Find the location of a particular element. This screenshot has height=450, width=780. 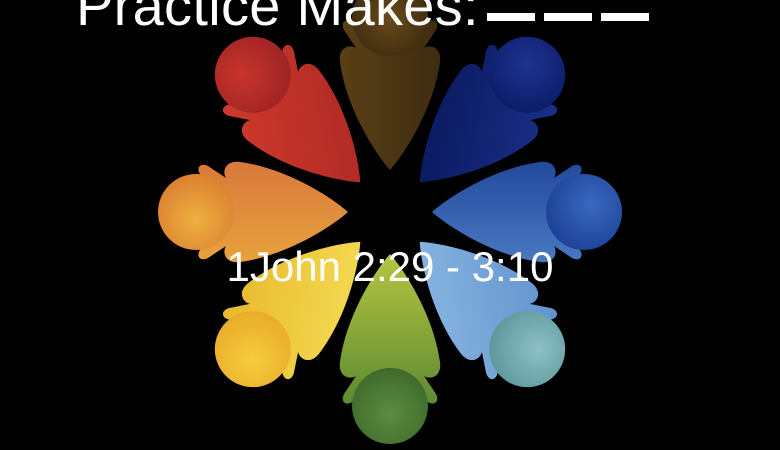

scripture-reference: 1John 2:29 - 3:10 is located at coordinates (390, 266).